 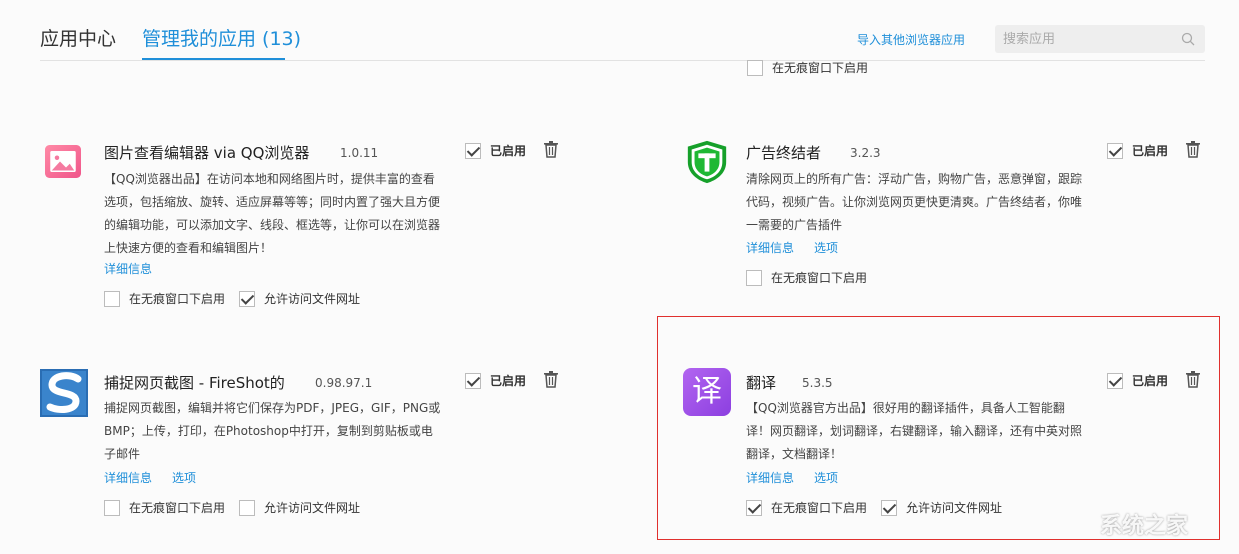 What do you see at coordinates (63, 161) in the screenshot?
I see `image-icon` at bounding box center [63, 161].